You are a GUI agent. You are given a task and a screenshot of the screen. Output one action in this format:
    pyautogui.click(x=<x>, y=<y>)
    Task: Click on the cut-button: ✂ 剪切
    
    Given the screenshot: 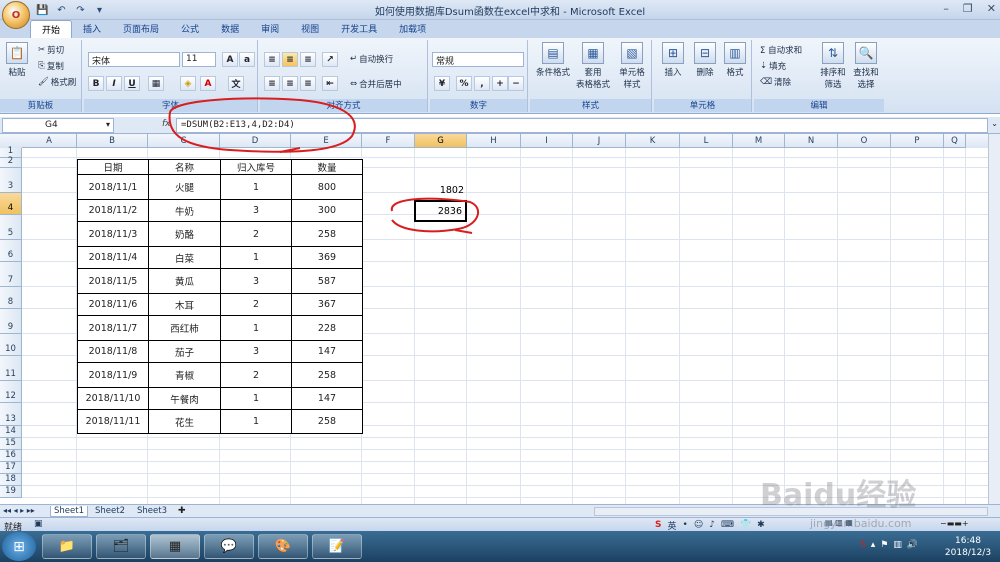 What is the action you would take?
    pyautogui.click(x=51, y=50)
    